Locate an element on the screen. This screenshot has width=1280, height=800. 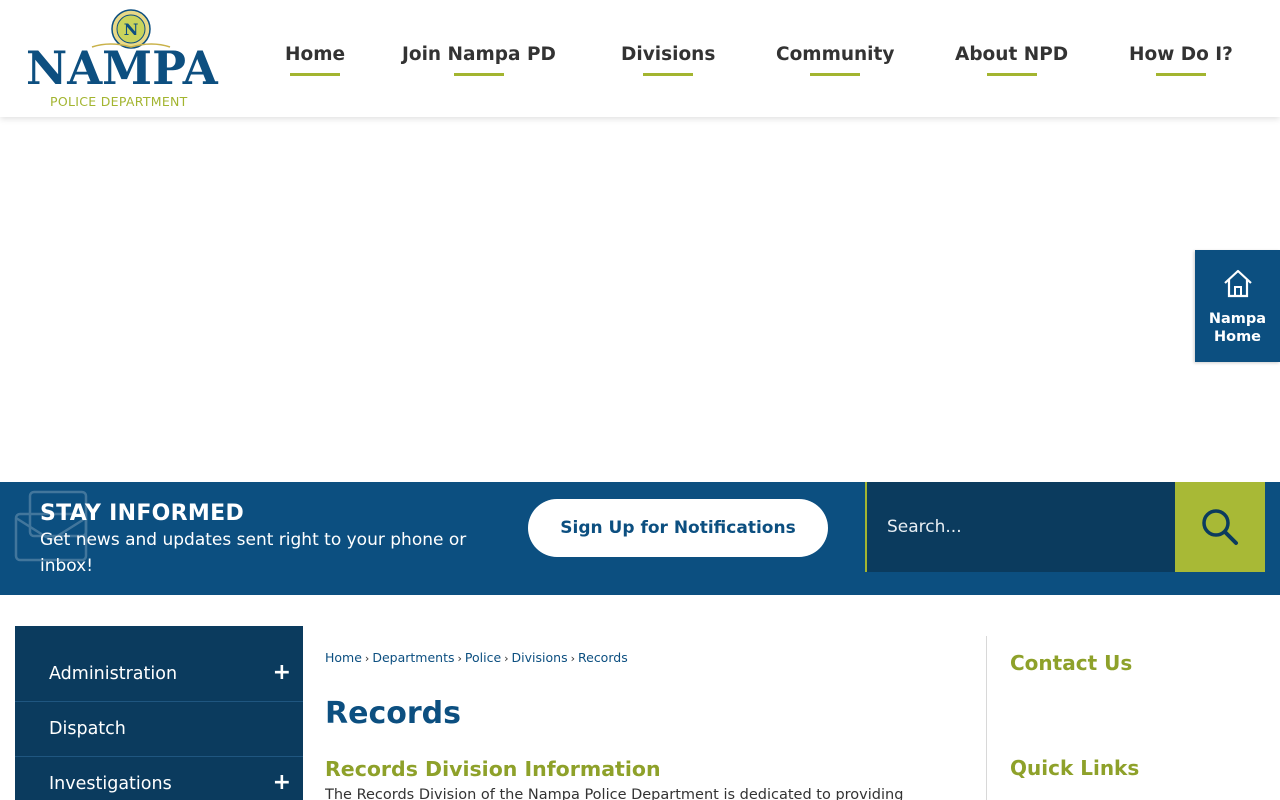
logo-subtitle: POLICE DEPARTMENT is located at coordinates (119, 101).